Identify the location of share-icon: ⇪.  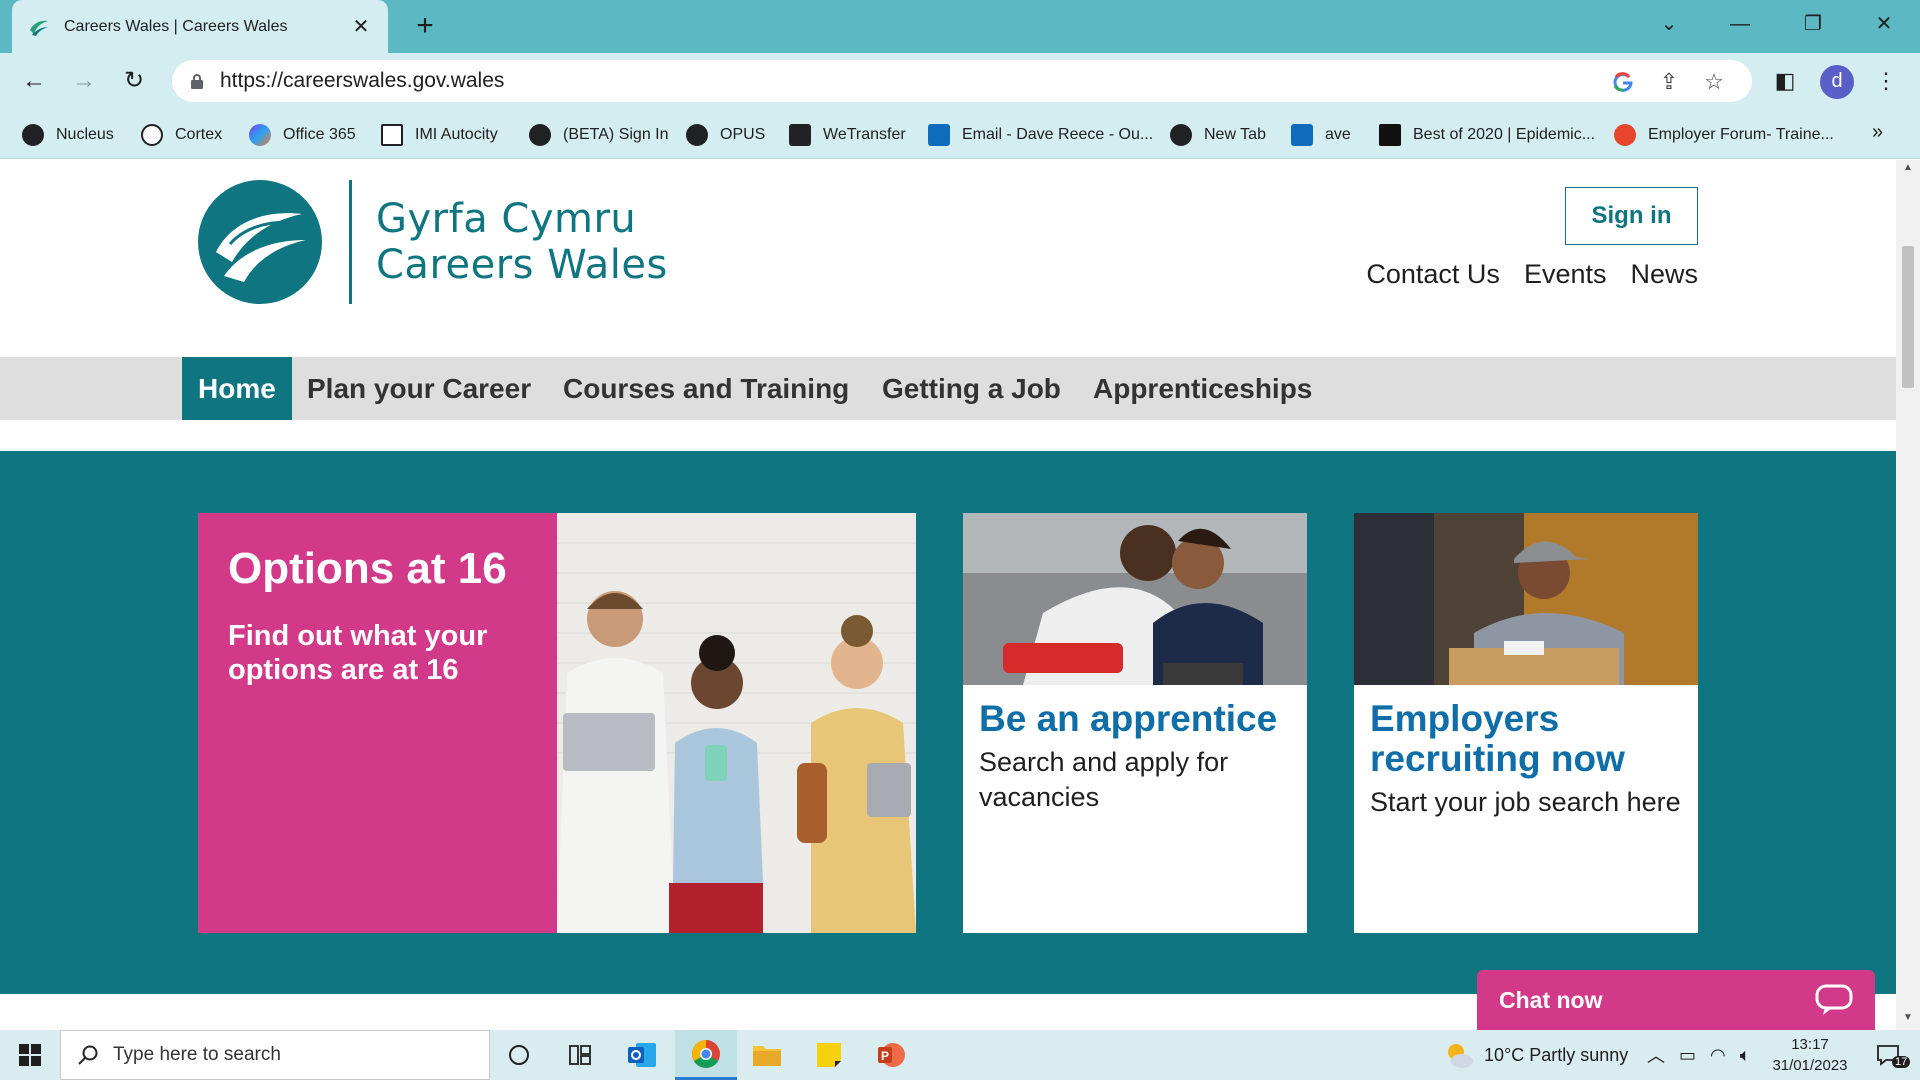
(1669, 82).